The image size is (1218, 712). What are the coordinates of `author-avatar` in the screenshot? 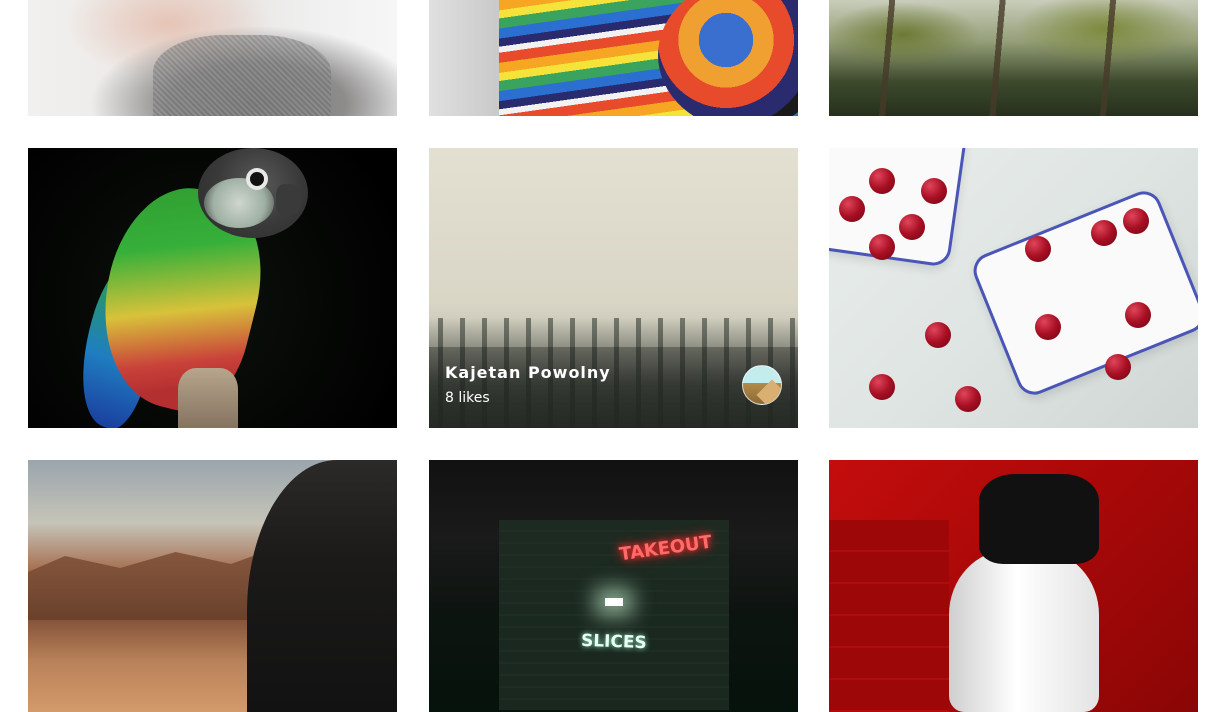 It's located at (762, 385).